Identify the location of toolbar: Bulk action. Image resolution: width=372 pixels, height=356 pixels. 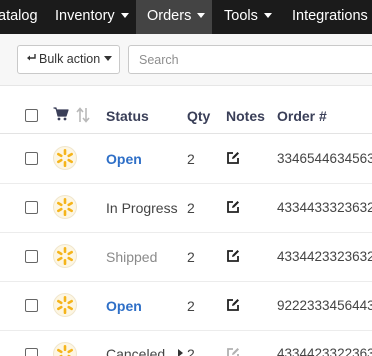
(186, 60).